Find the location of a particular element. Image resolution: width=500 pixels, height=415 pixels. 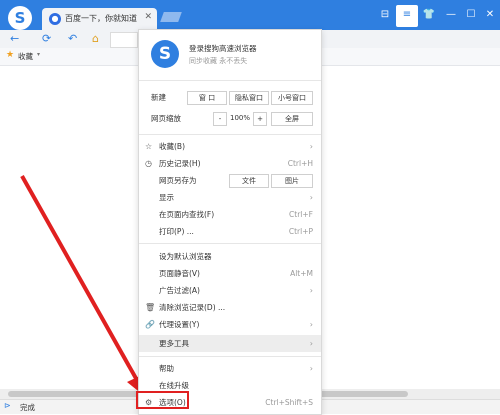

zoom-row: 网页缩放 - 100% + 全屏 is located at coordinates (230, 118).